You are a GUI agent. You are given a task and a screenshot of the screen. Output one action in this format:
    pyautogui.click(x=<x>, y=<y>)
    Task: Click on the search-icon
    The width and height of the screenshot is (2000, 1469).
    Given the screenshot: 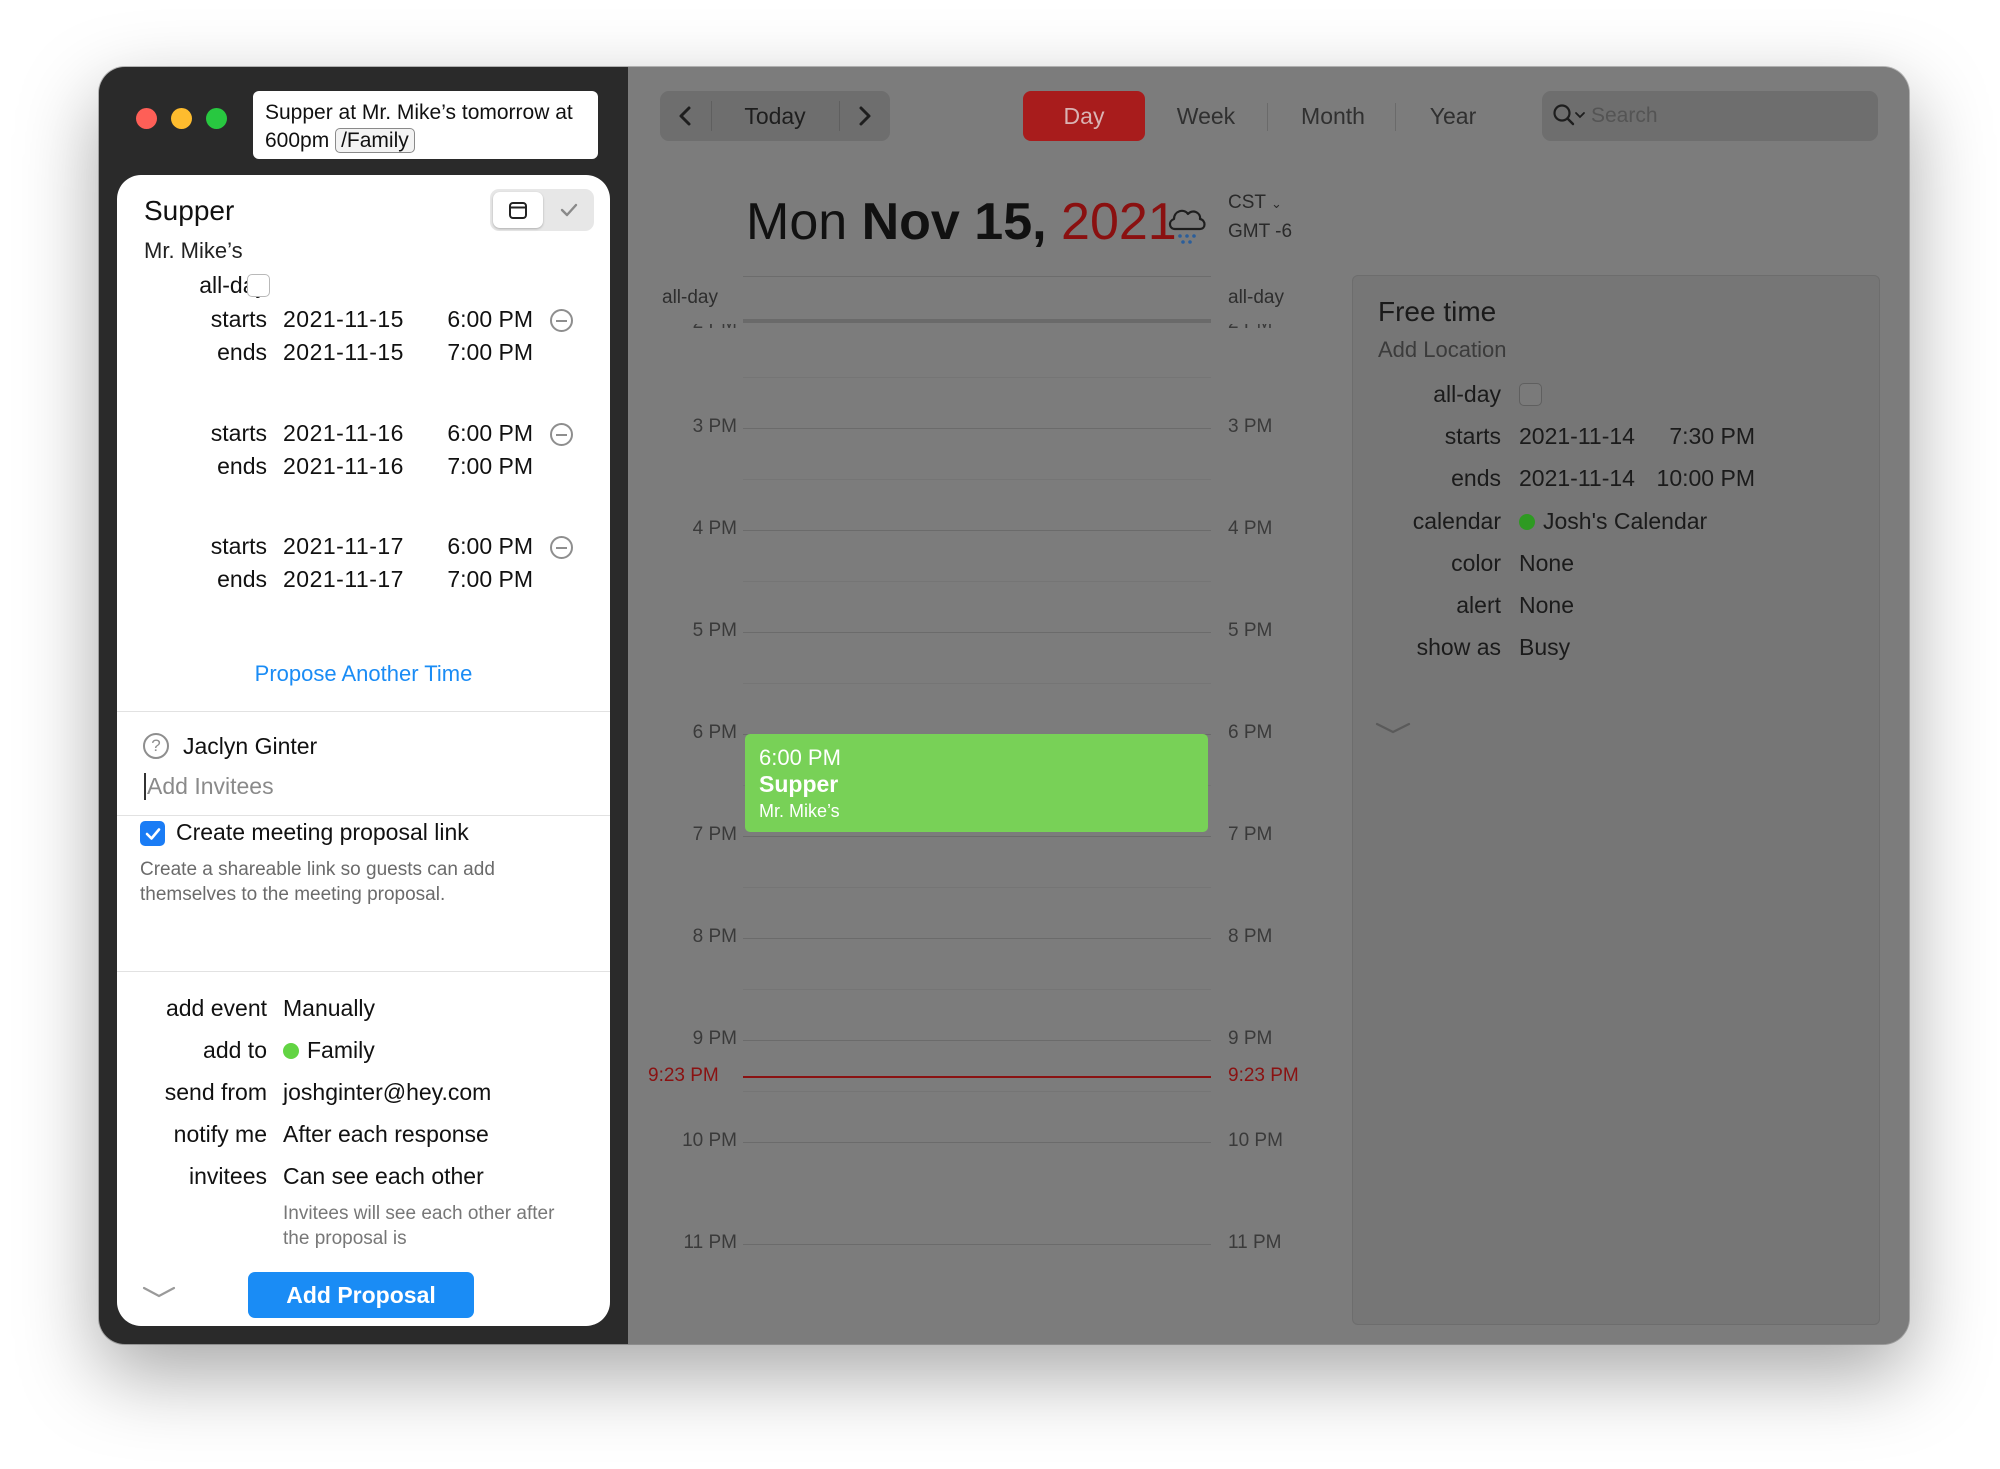 What is the action you would take?
    pyautogui.click(x=1569, y=115)
    